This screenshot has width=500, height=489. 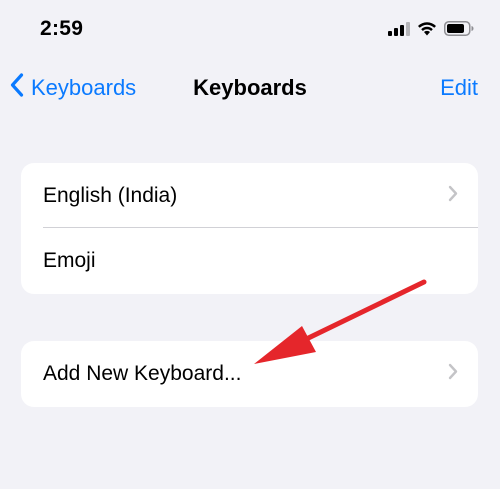 I want to click on battery-icon, so click(x=459, y=31).